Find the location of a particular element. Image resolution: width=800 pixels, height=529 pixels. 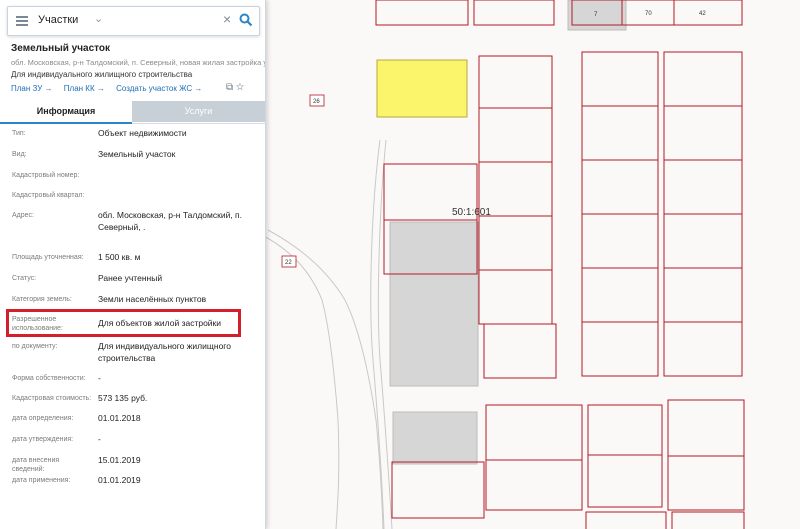

parcel-number-label: 22 is located at coordinates (288, 263).